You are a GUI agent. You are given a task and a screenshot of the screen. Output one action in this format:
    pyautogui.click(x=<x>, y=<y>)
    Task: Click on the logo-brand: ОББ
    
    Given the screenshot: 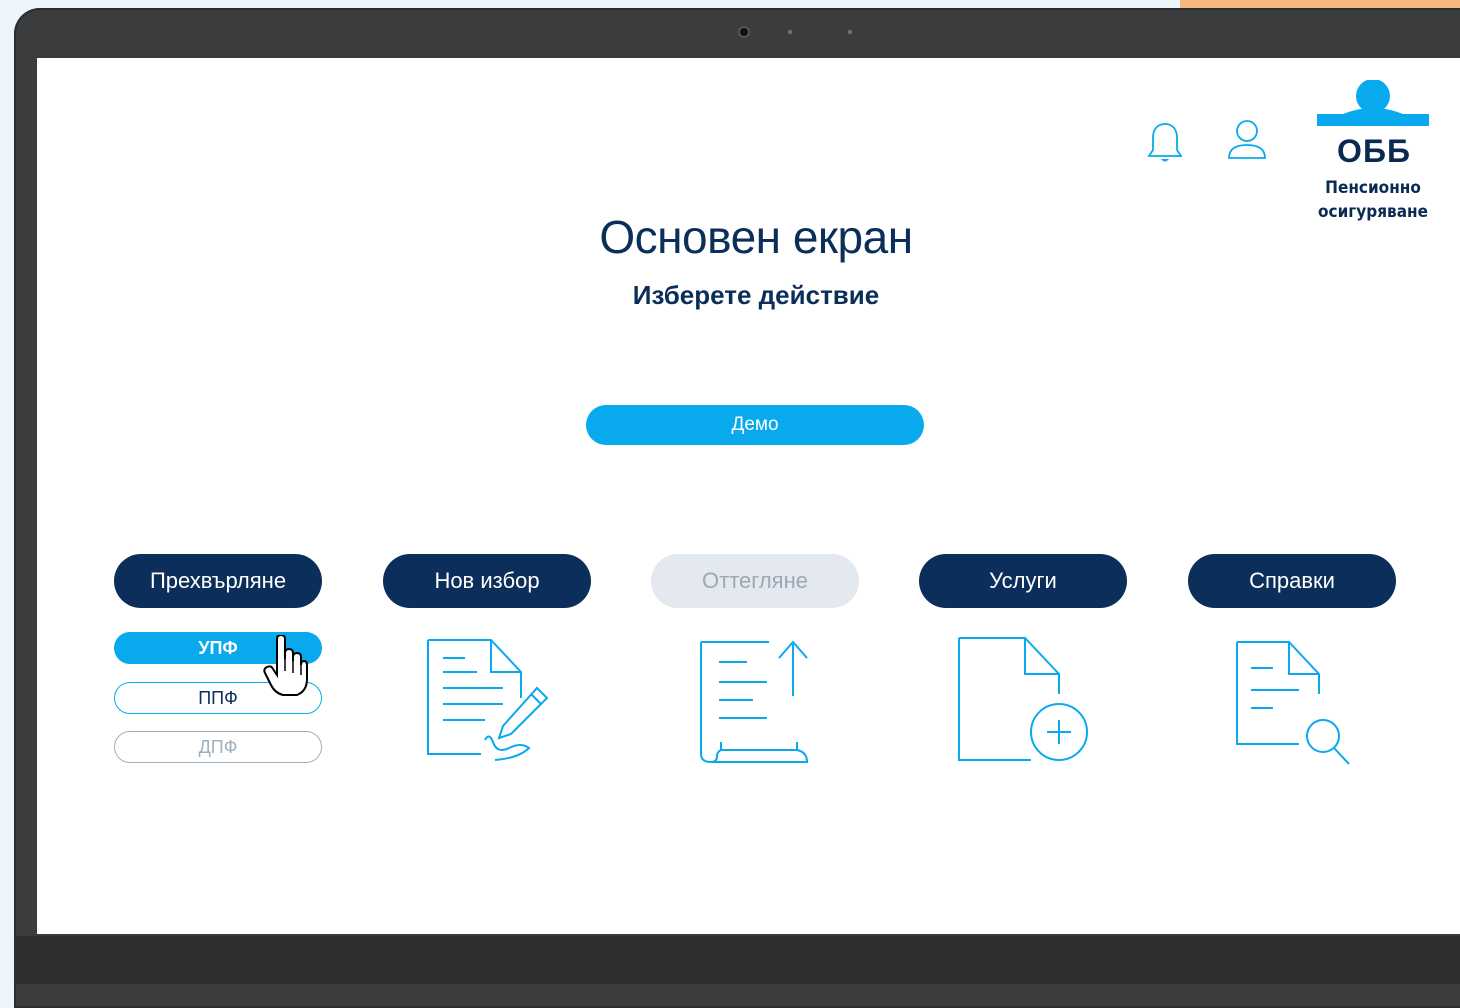 What is the action you would take?
    pyautogui.click(x=1374, y=151)
    